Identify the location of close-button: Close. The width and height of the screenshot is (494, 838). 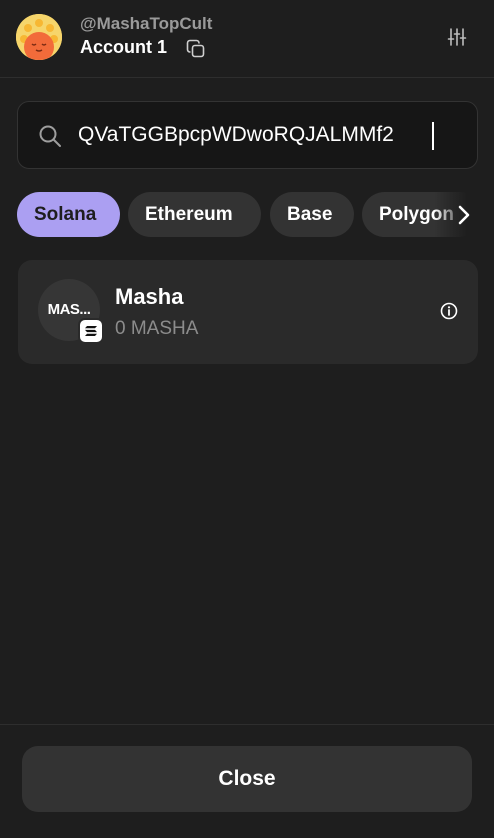
(247, 779).